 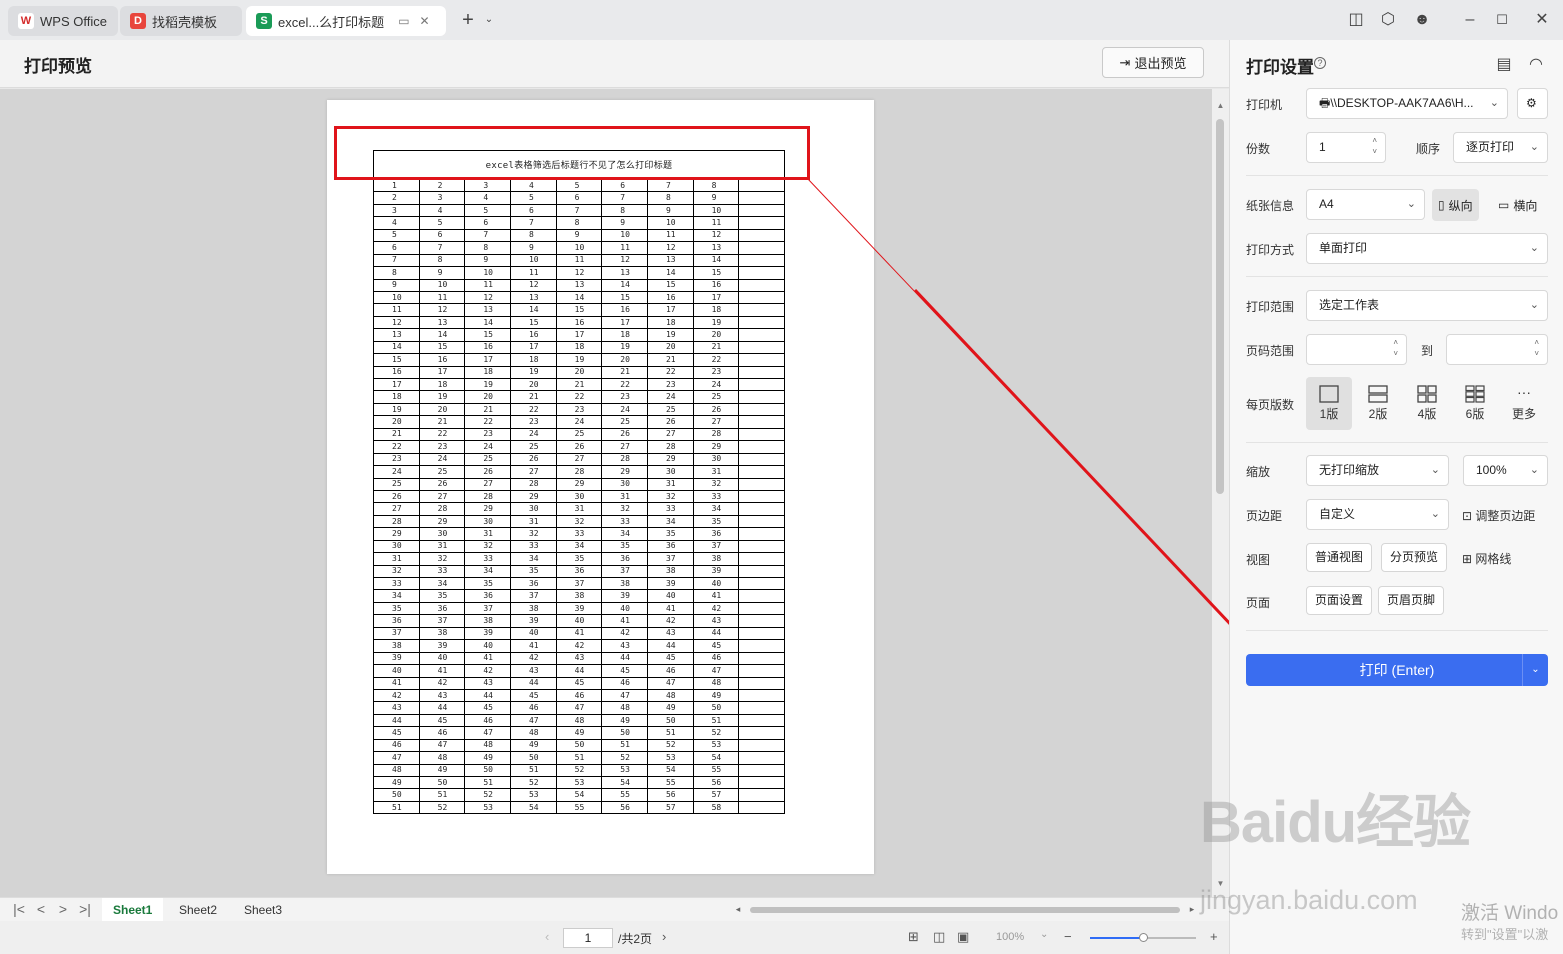 What do you see at coordinates (738, 909) in the screenshot?
I see `scroll-left-icon: ◂` at bounding box center [738, 909].